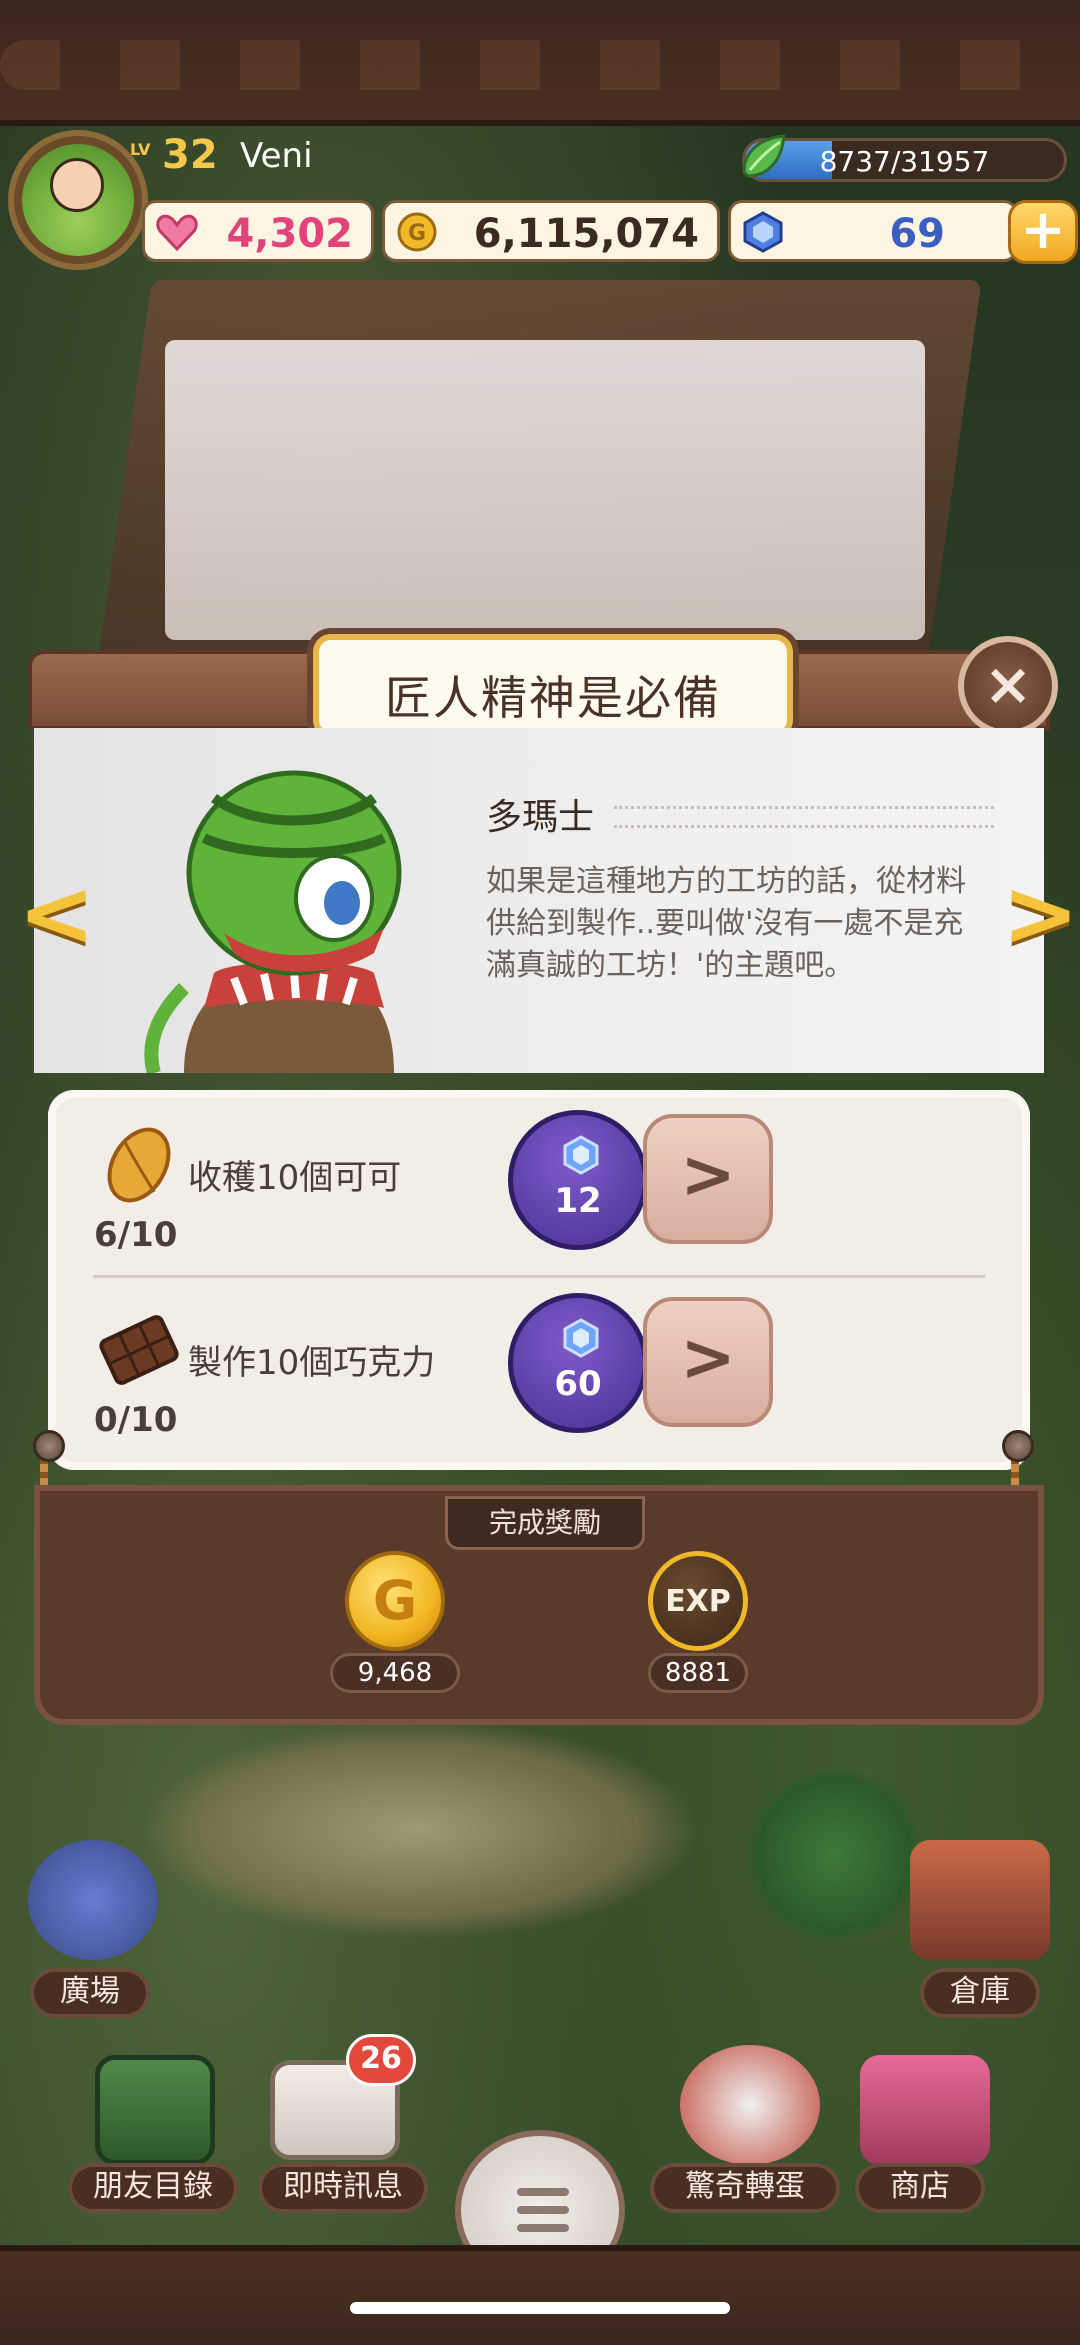  Describe the element at coordinates (276, 156) in the screenshot. I see `player-name: Veni` at that location.